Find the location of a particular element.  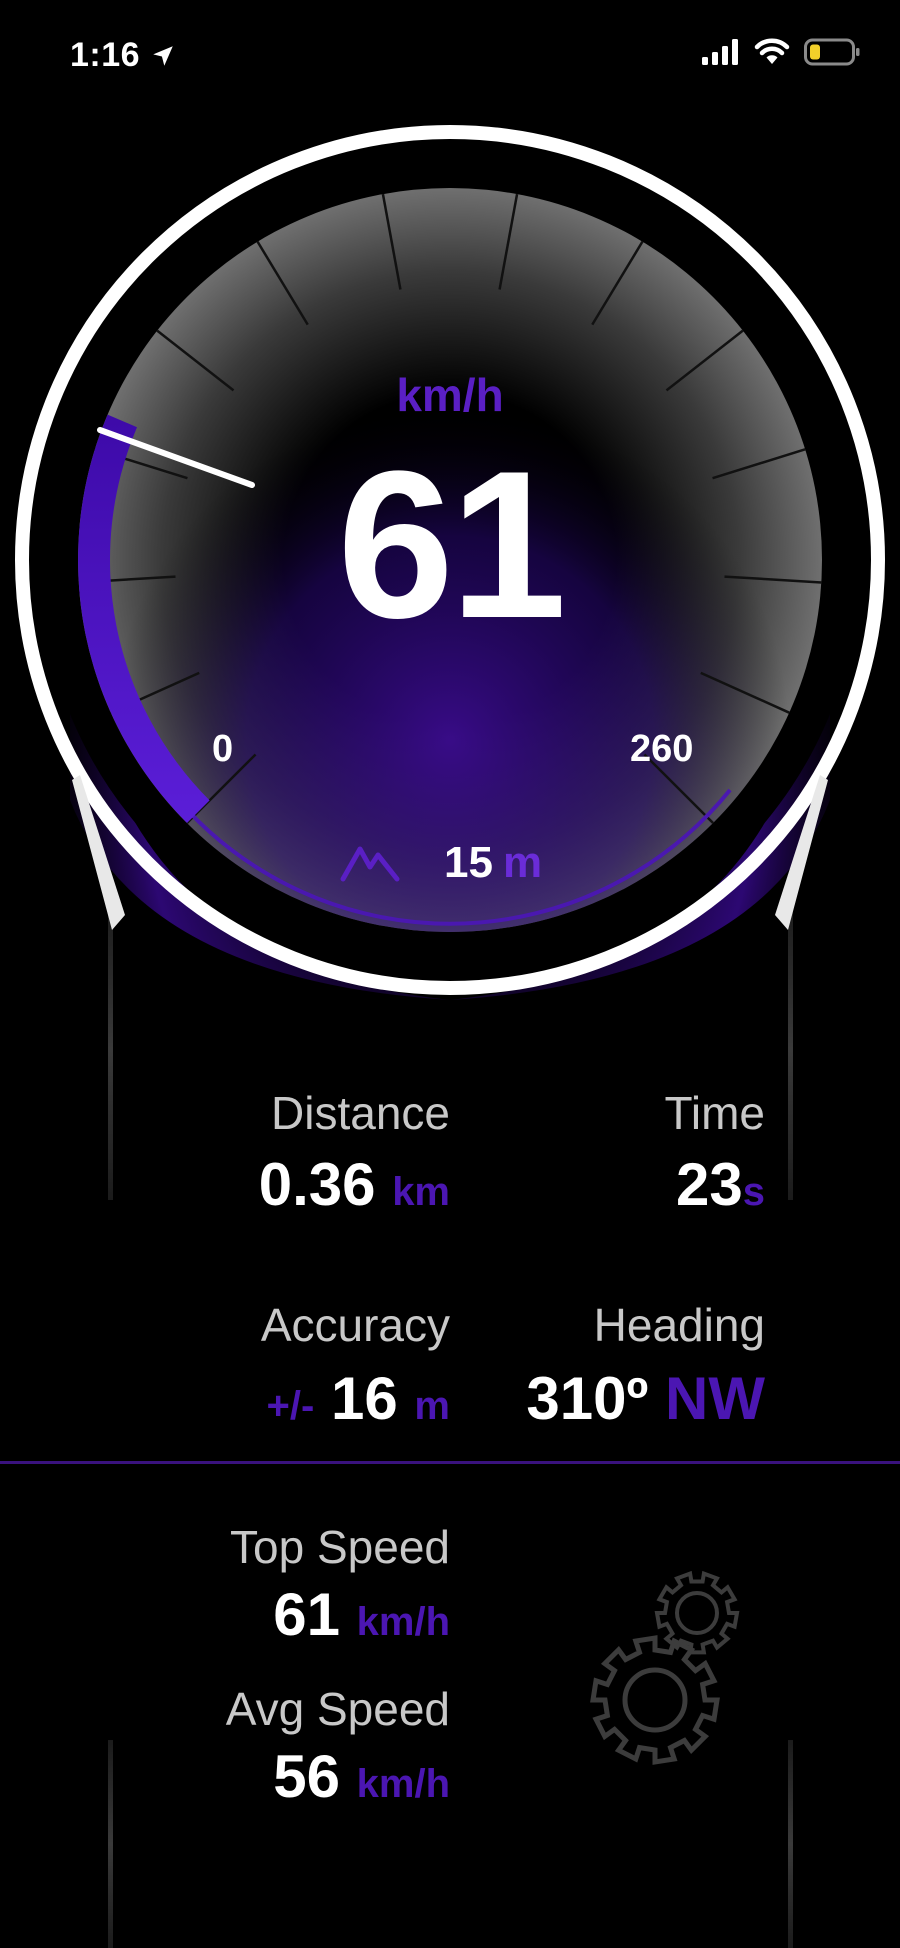

left-rail-bottom is located at coordinates (110, 1844).